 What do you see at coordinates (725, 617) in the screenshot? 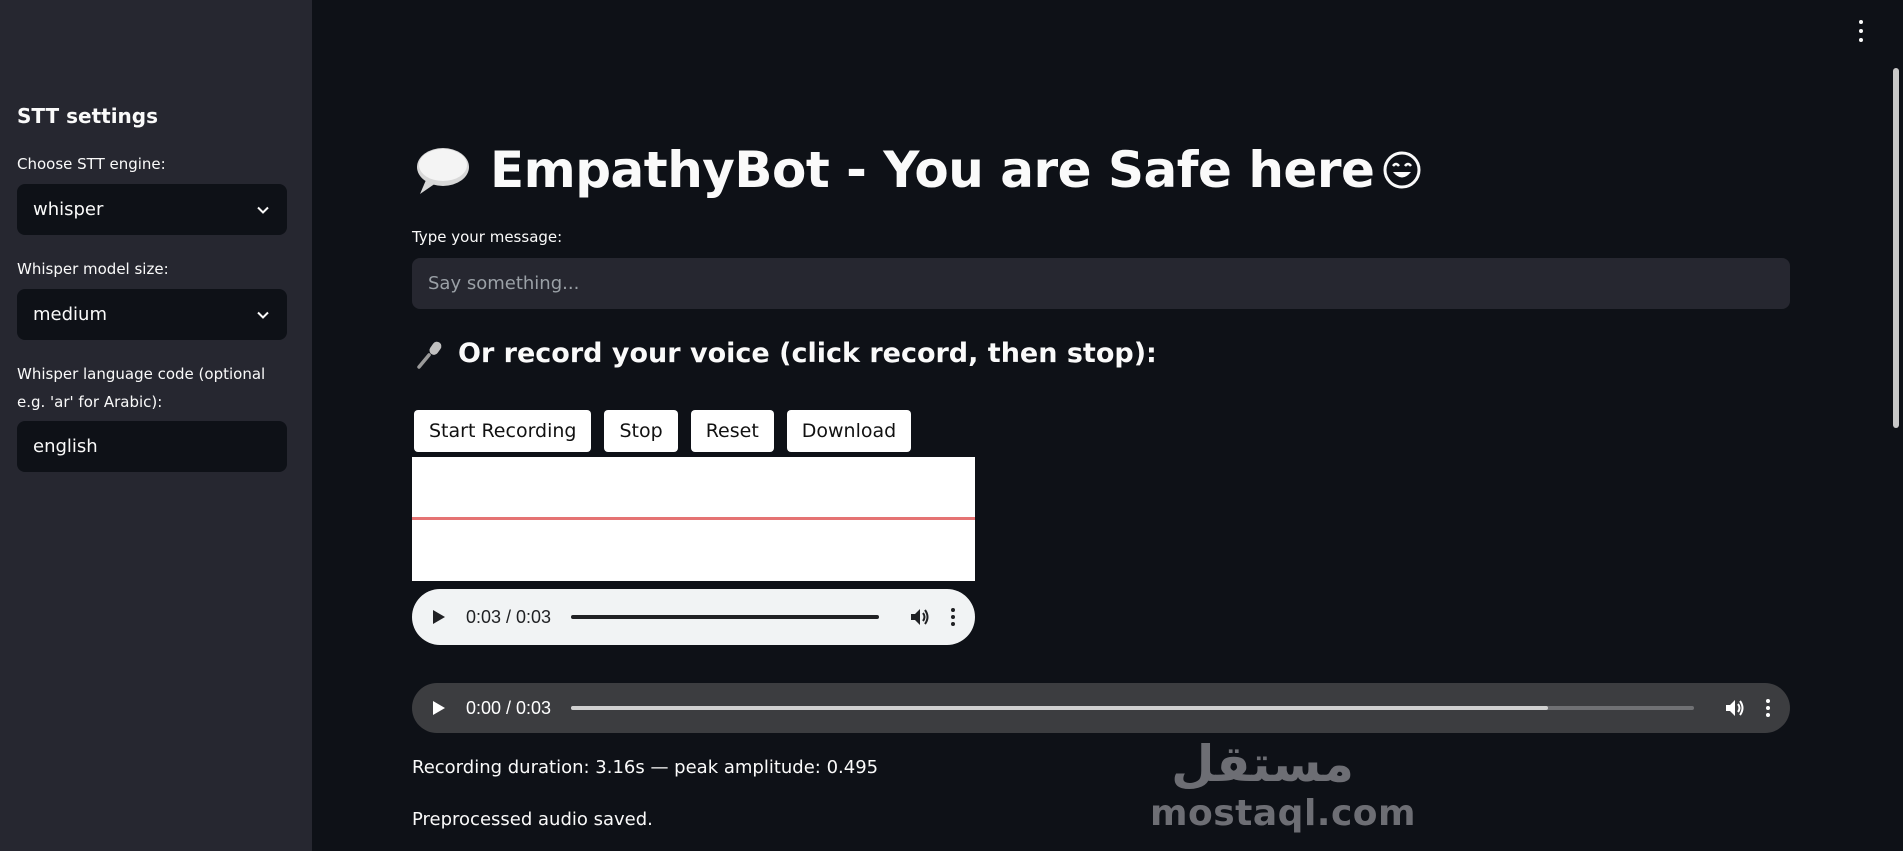
I see `player1-seek-bar` at bounding box center [725, 617].